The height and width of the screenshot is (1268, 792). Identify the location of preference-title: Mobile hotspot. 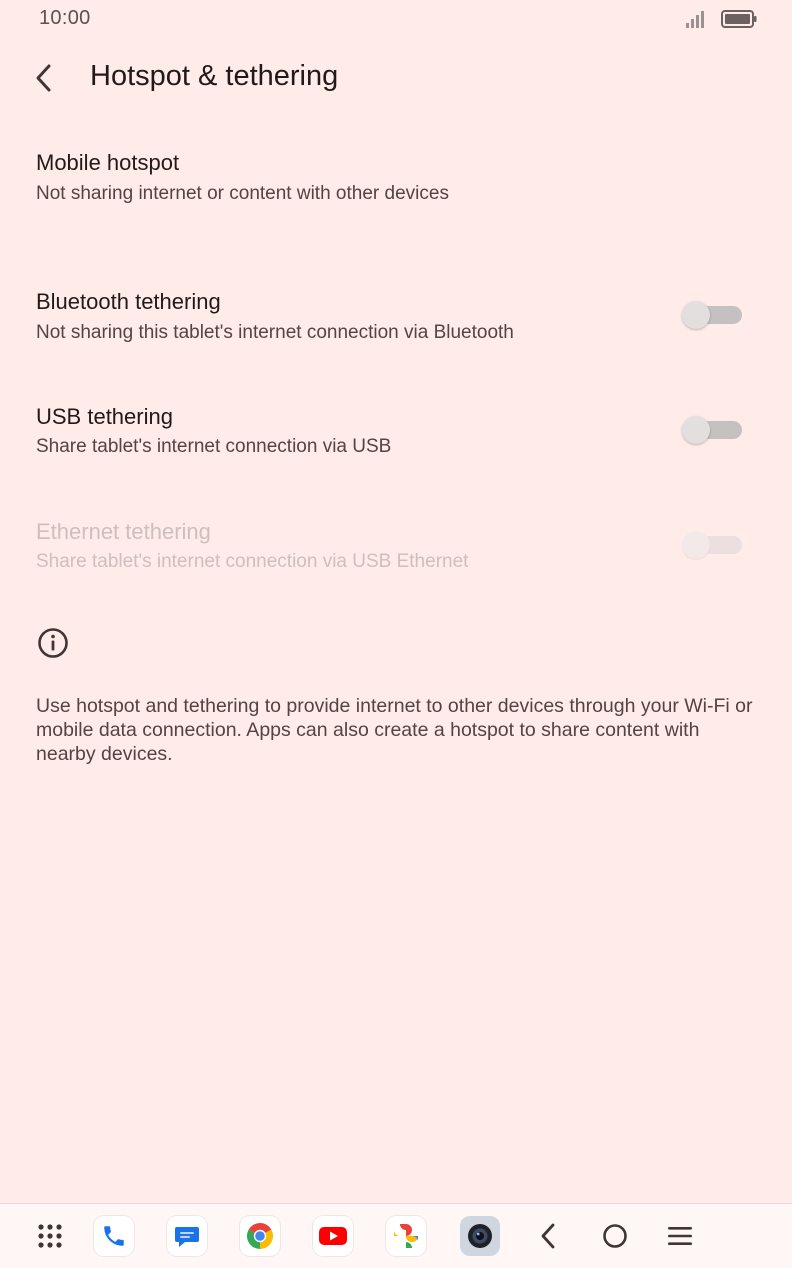
(108, 162).